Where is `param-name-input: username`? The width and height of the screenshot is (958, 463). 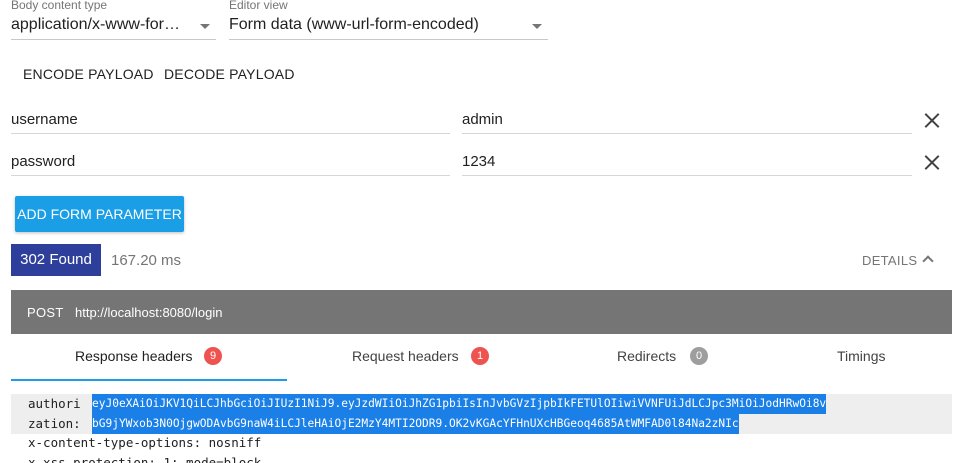 param-name-input: username is located at coordinates (44, 119).